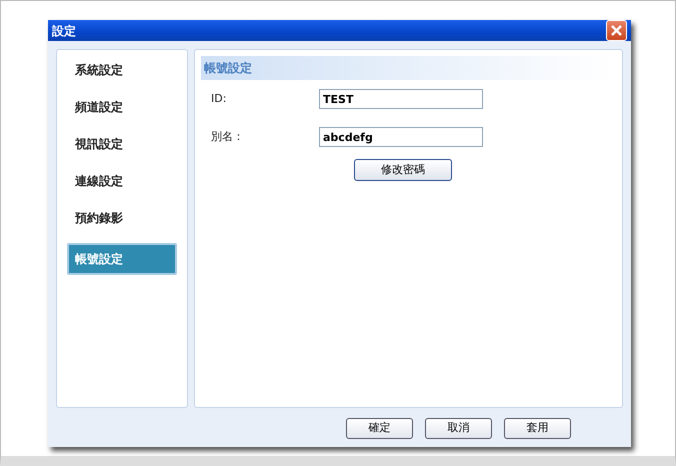  I want to click on field-label: ID:, so click(219, 98).